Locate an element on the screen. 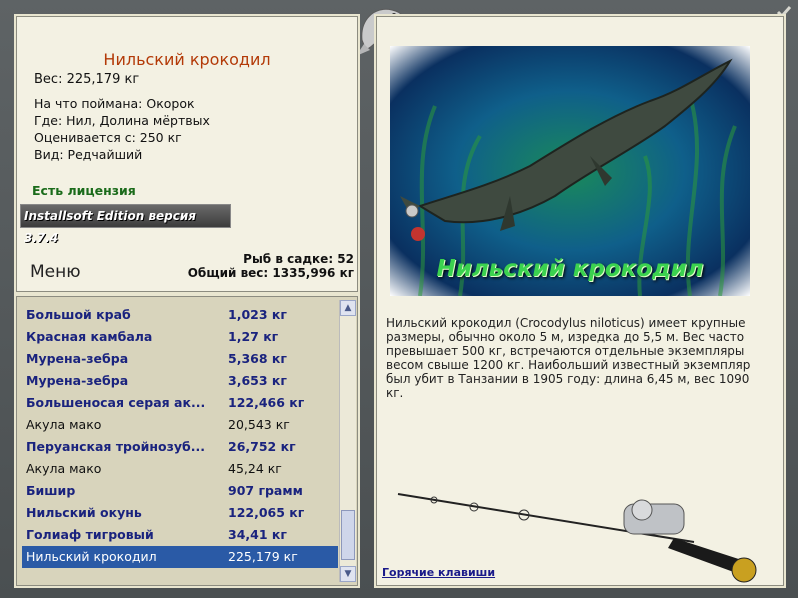  valued-from-label: Оценивается с: 250 кг is located at coordinates (108, 137).